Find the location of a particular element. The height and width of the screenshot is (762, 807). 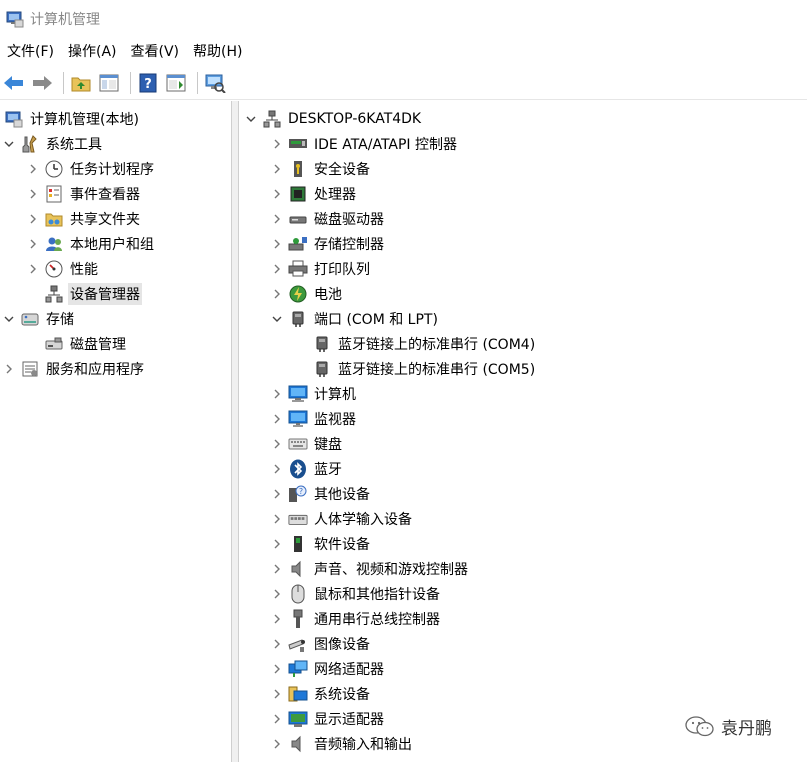

device-item: 蓝牙链接上的标准串行 (COM4) is located at coordinates (415, 343).